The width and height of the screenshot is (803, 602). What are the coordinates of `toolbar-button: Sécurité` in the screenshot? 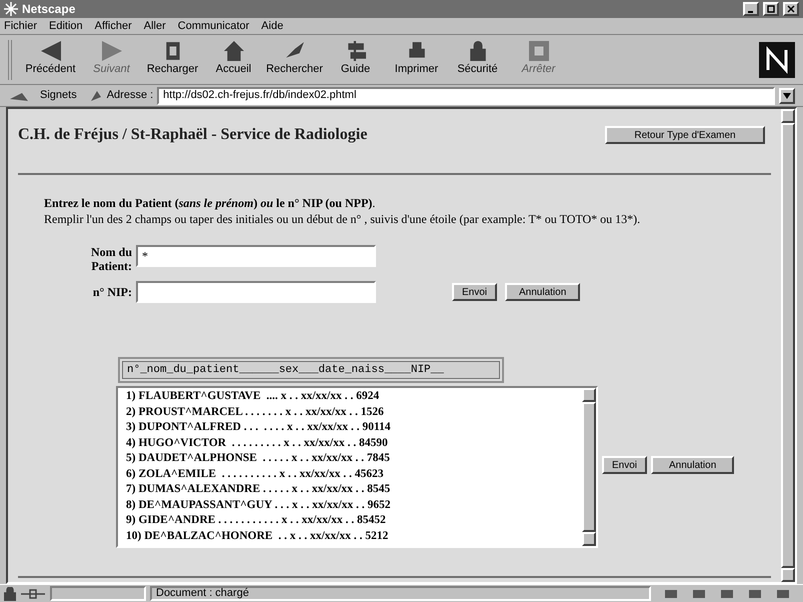 It's located at (477, 59).